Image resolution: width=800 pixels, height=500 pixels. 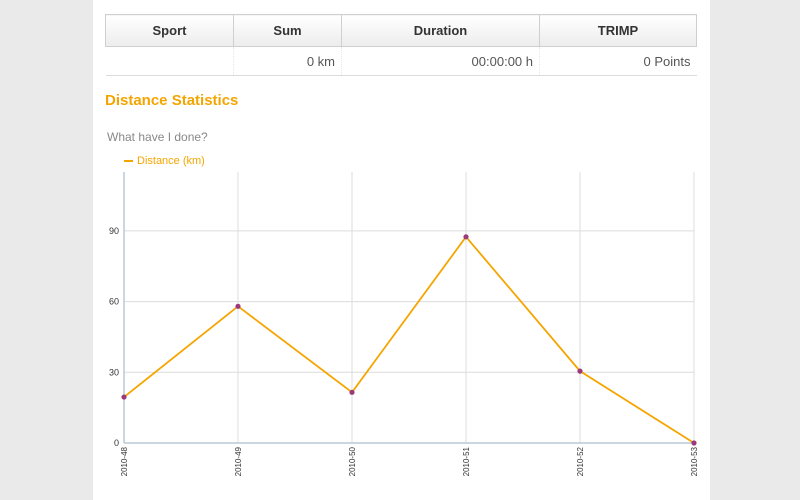 What do you see at coordinates (116, 443) in the screenshot?
I see `y-tick-label: 0` at bounding box center [116, 443].